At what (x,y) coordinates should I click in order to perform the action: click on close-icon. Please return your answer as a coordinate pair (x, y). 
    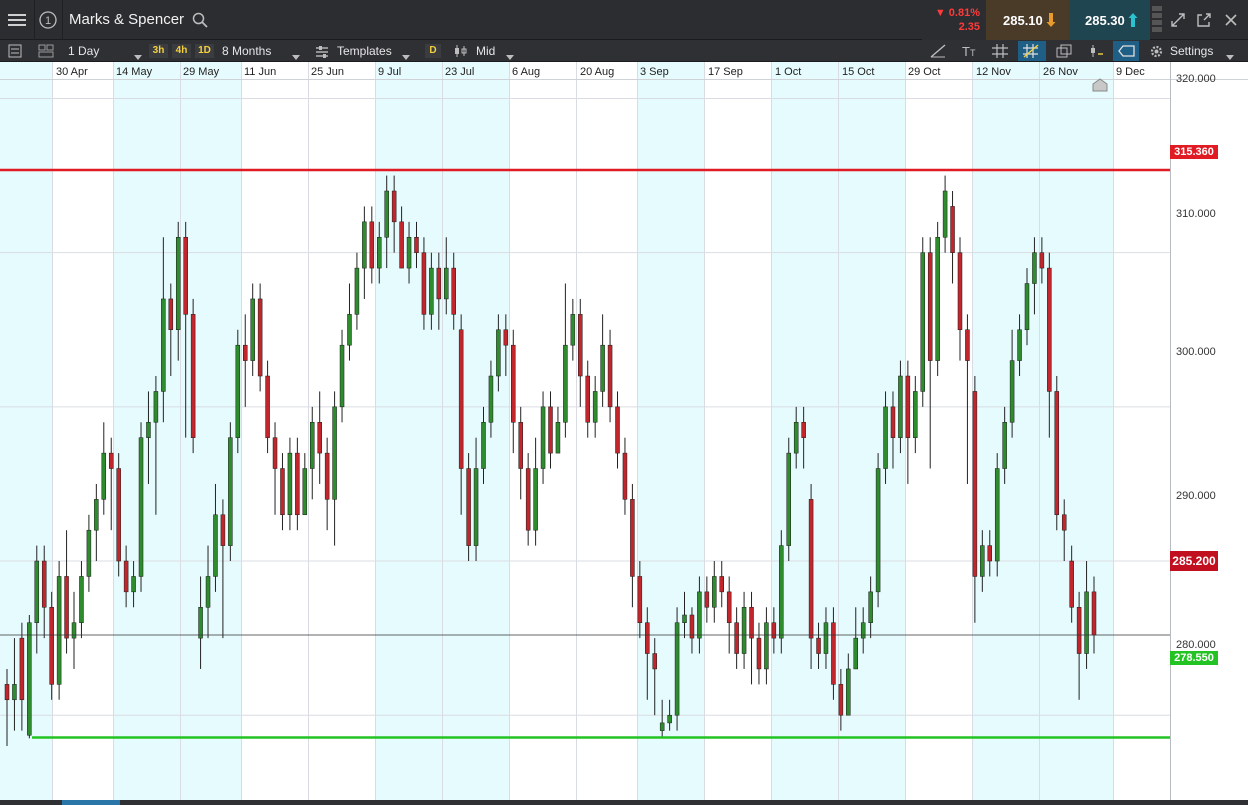
    Looking at the image, I should click on (1231, 20).